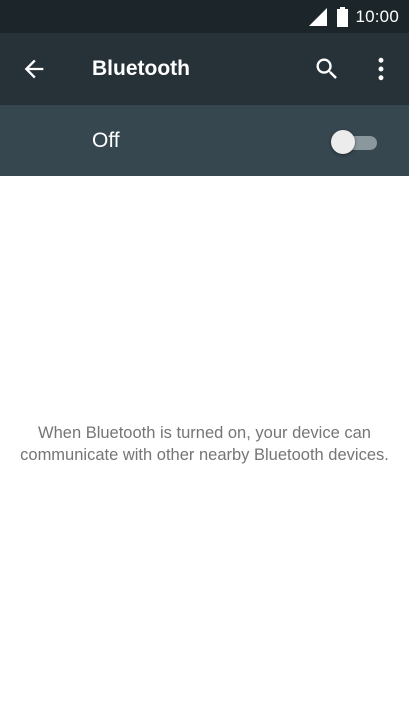 This screenshot has height=728, width=409. Describe the element at coordinates (204, 16) in the screenshot. I see `status-bar: 10:00` at that location.